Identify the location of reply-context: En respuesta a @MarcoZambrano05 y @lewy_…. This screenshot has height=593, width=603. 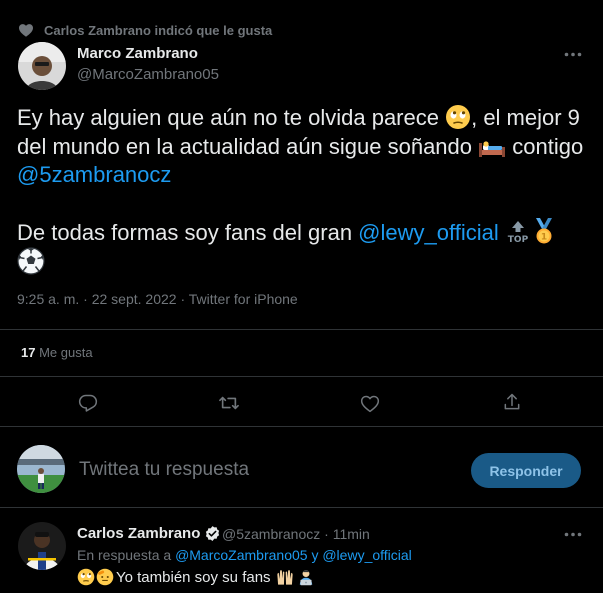
(244, 555).